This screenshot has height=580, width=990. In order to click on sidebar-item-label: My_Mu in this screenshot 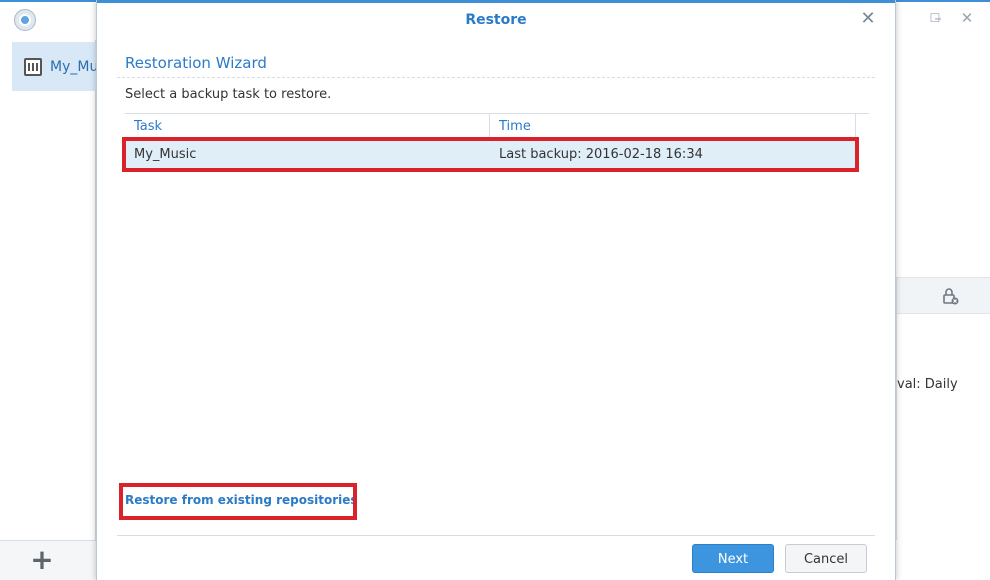, I will do `click(74, 66)`.